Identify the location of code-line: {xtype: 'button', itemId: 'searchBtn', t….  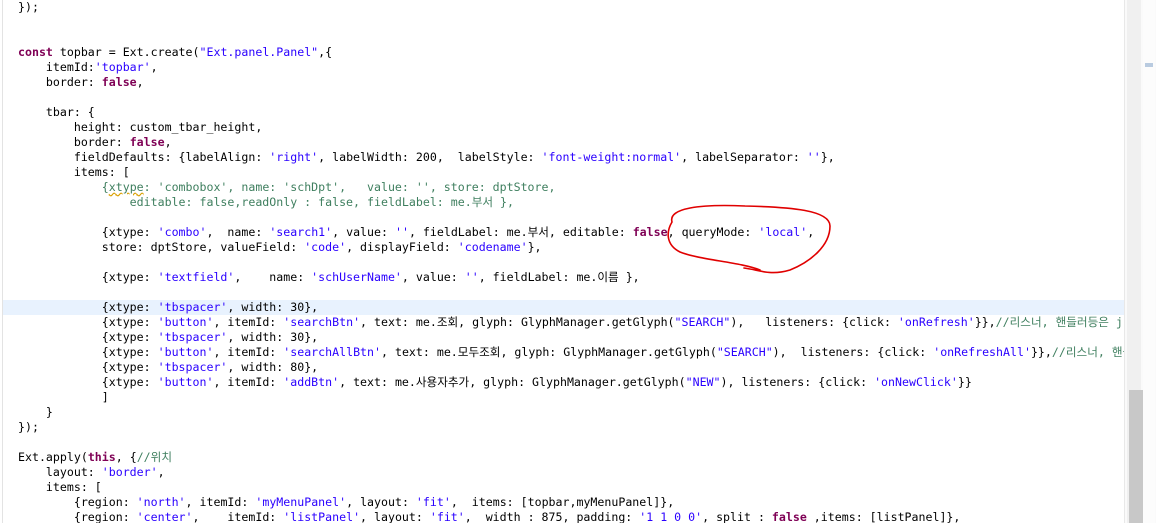
(571, 322).